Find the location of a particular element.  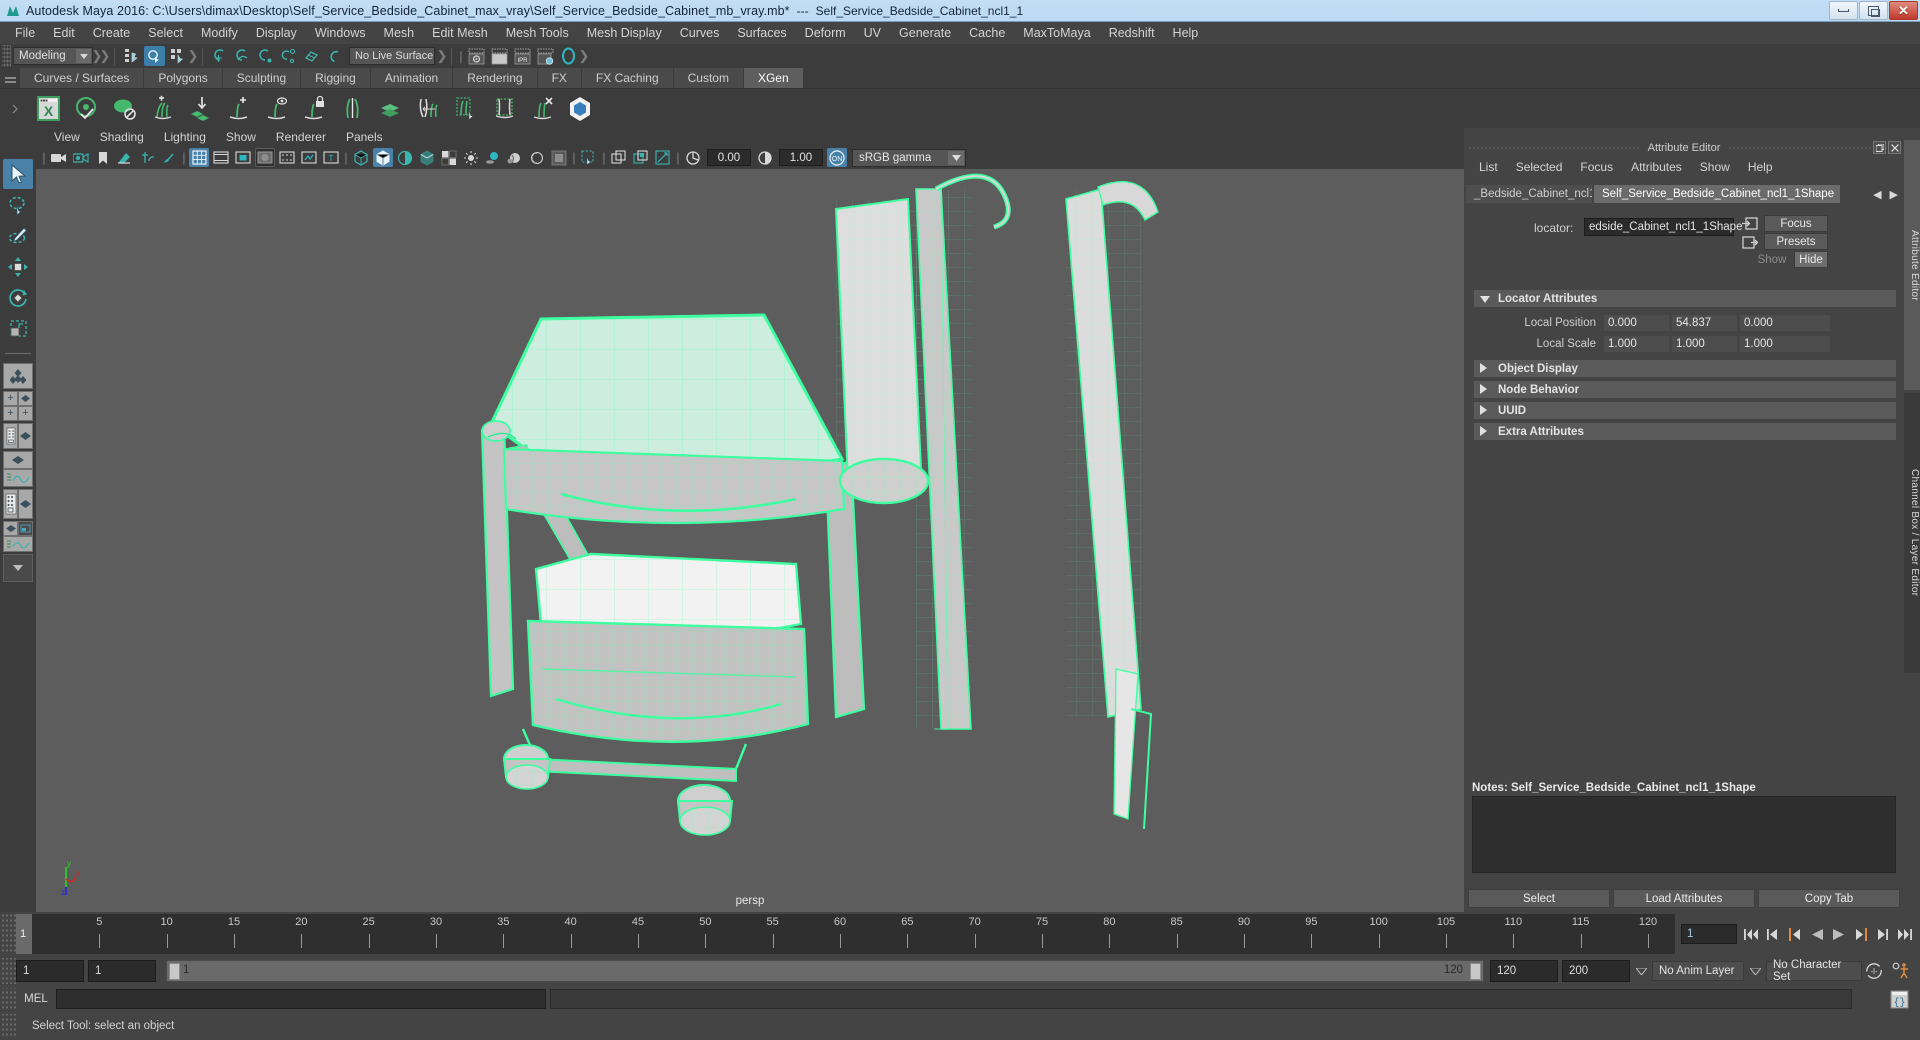

ae-menu-list: List is located at coordinates (1488, 167).